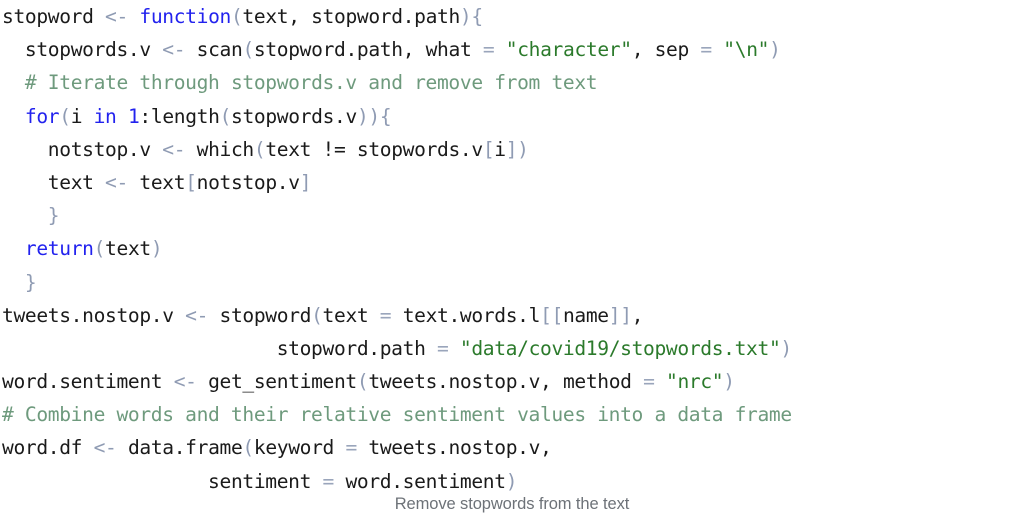 This screenshot has width=1024, height=529. What do you see at coordinates (219, 50) in the screenshot?
I see `token-call-scan: scan` at bounding box center [219, 50].